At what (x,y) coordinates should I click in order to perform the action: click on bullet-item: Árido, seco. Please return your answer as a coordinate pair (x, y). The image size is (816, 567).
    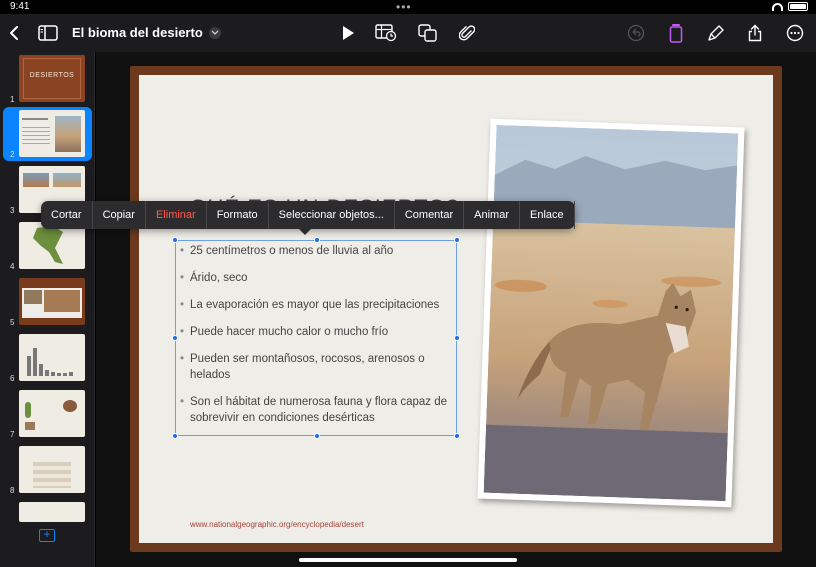
    Looking at the image, I should click on (320, 278).